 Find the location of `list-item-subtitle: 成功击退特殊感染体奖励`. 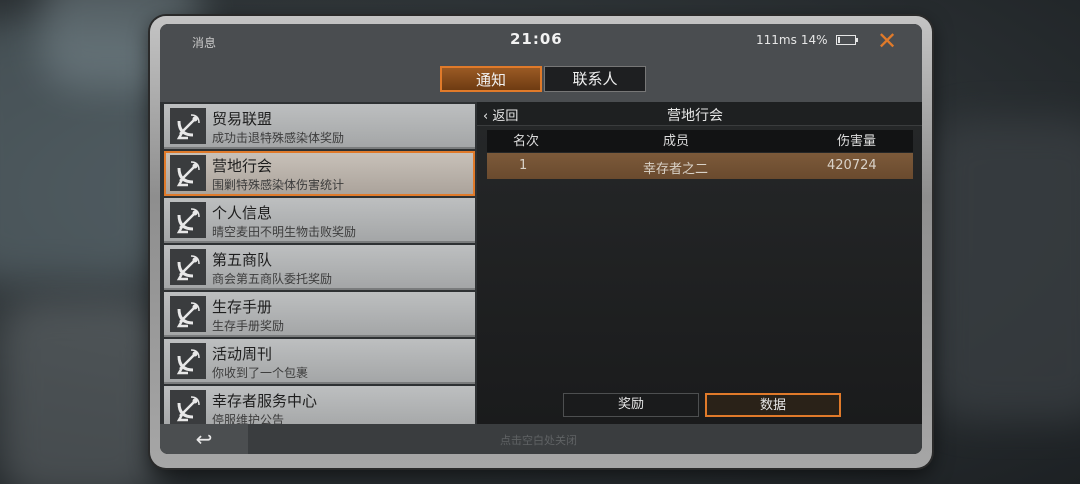

list-item-subtitle: 成功击退特殊感染体奖励 is located at coordinates (278, 138).